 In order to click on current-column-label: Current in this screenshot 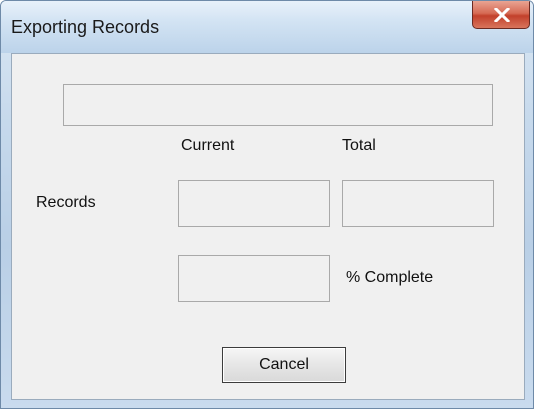, I will do `click(208, 145)`.